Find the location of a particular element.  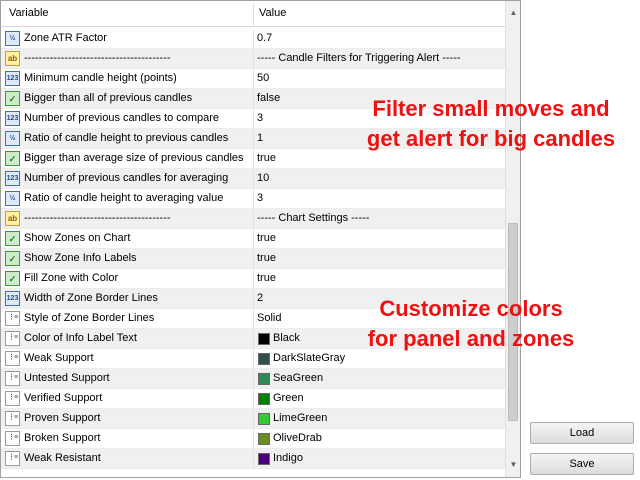

parameter-value: Indigo is located at coordinates (288, 458).